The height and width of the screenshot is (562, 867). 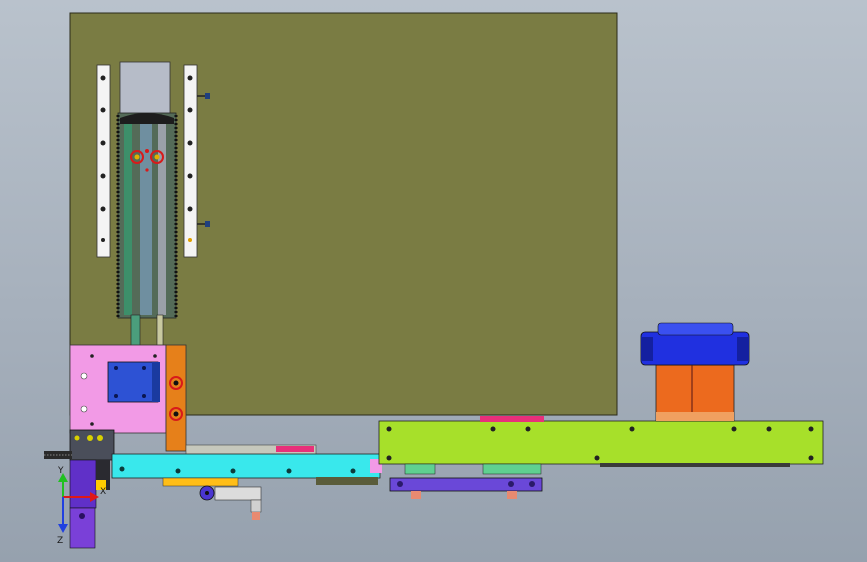 What do you see at coordinates (89, 504) in the screenshot?
I see `bottom-purple-stack` at bounding box center [89, 504].